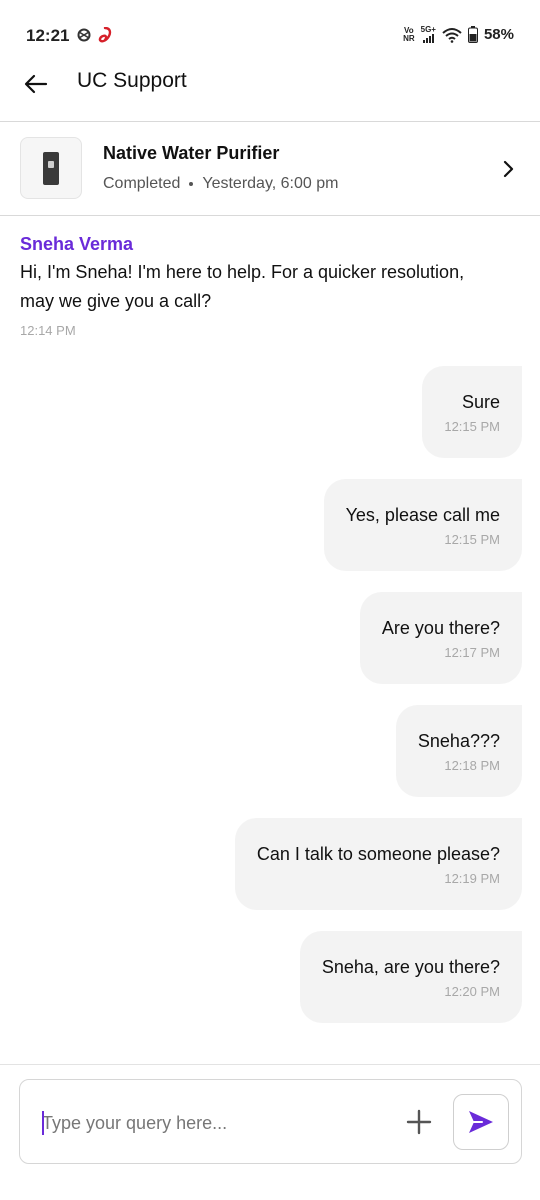 Image resolution: width=540 pixels, height=1200 pixels. What do you see at coordinates (105, 35) in the screenshot?
I see `airtel-logo-icon` at bounding box center [105, 35].